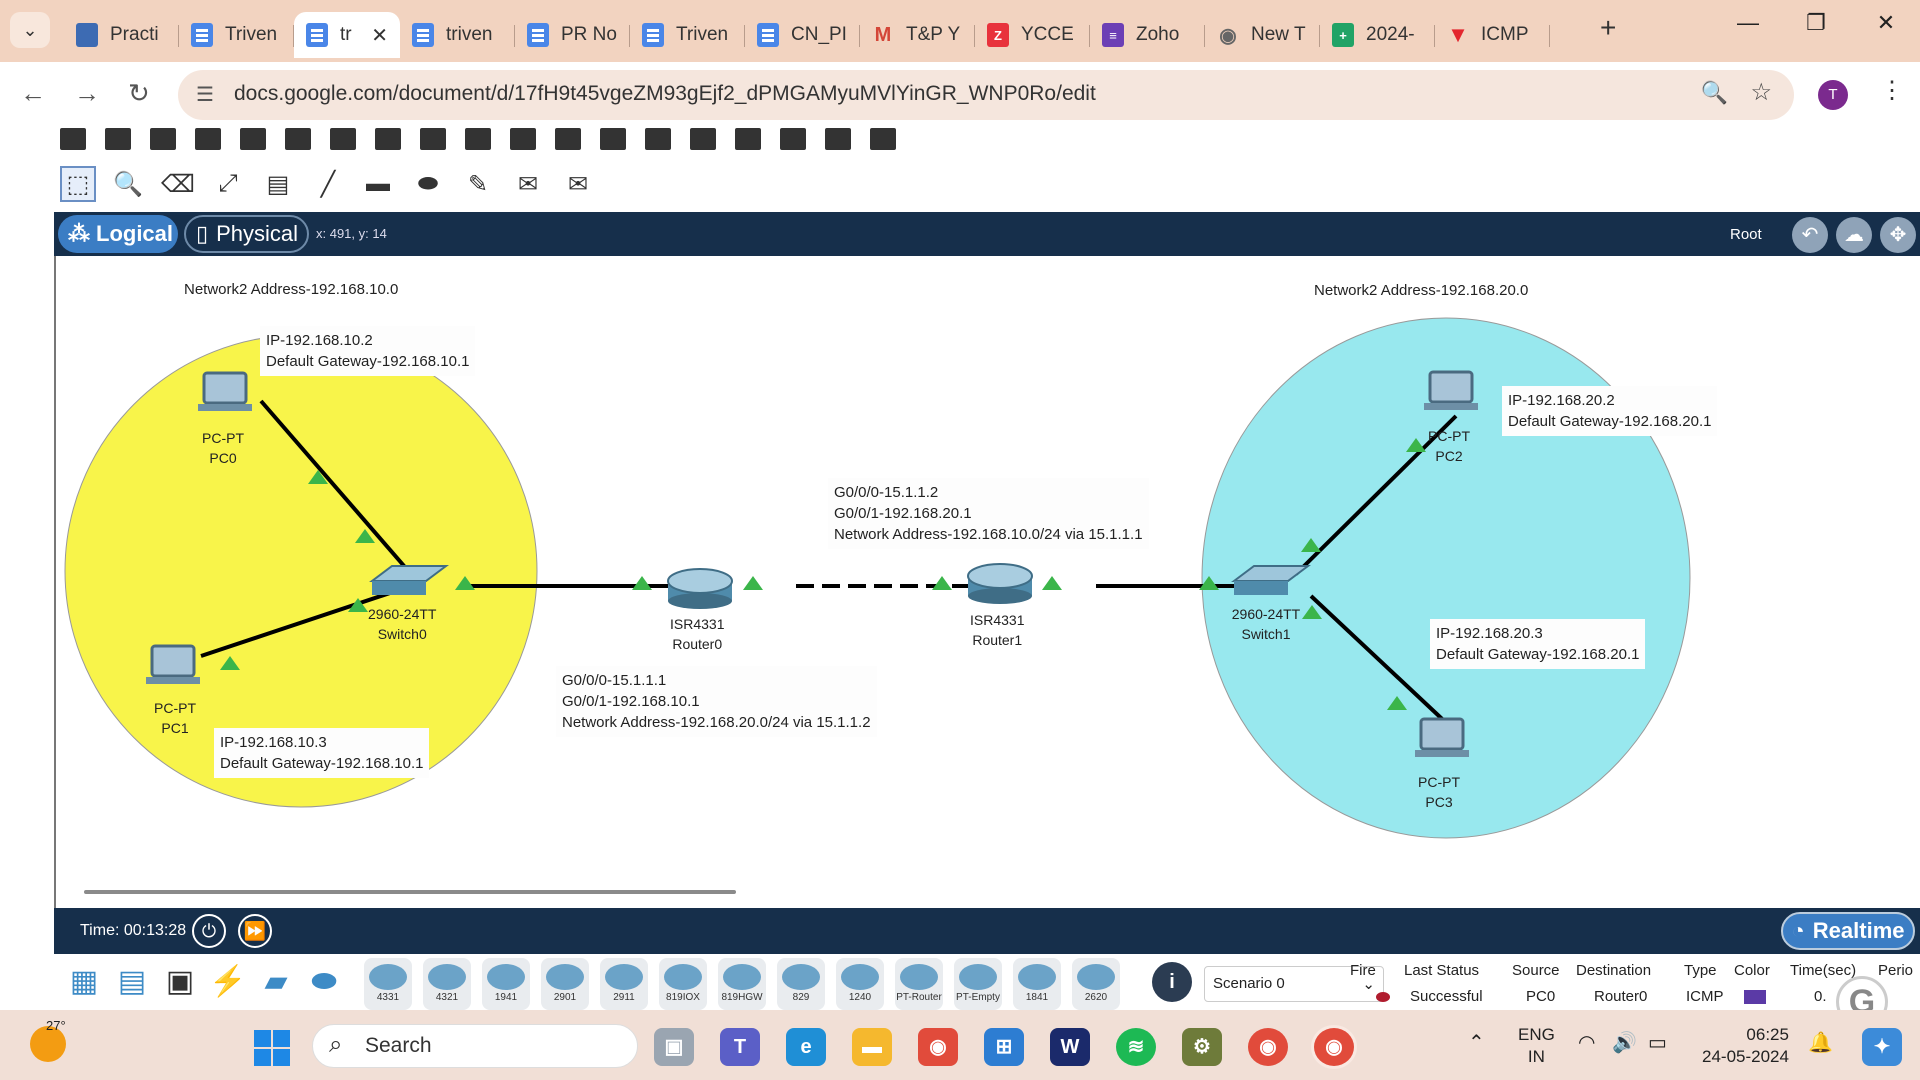 This screenshot has height=1080, width=1920. What do you see at coordinates (917, 35) in the screenshot?
I see `browser-tab: M T&P Y` at bounding box center [917, 35].